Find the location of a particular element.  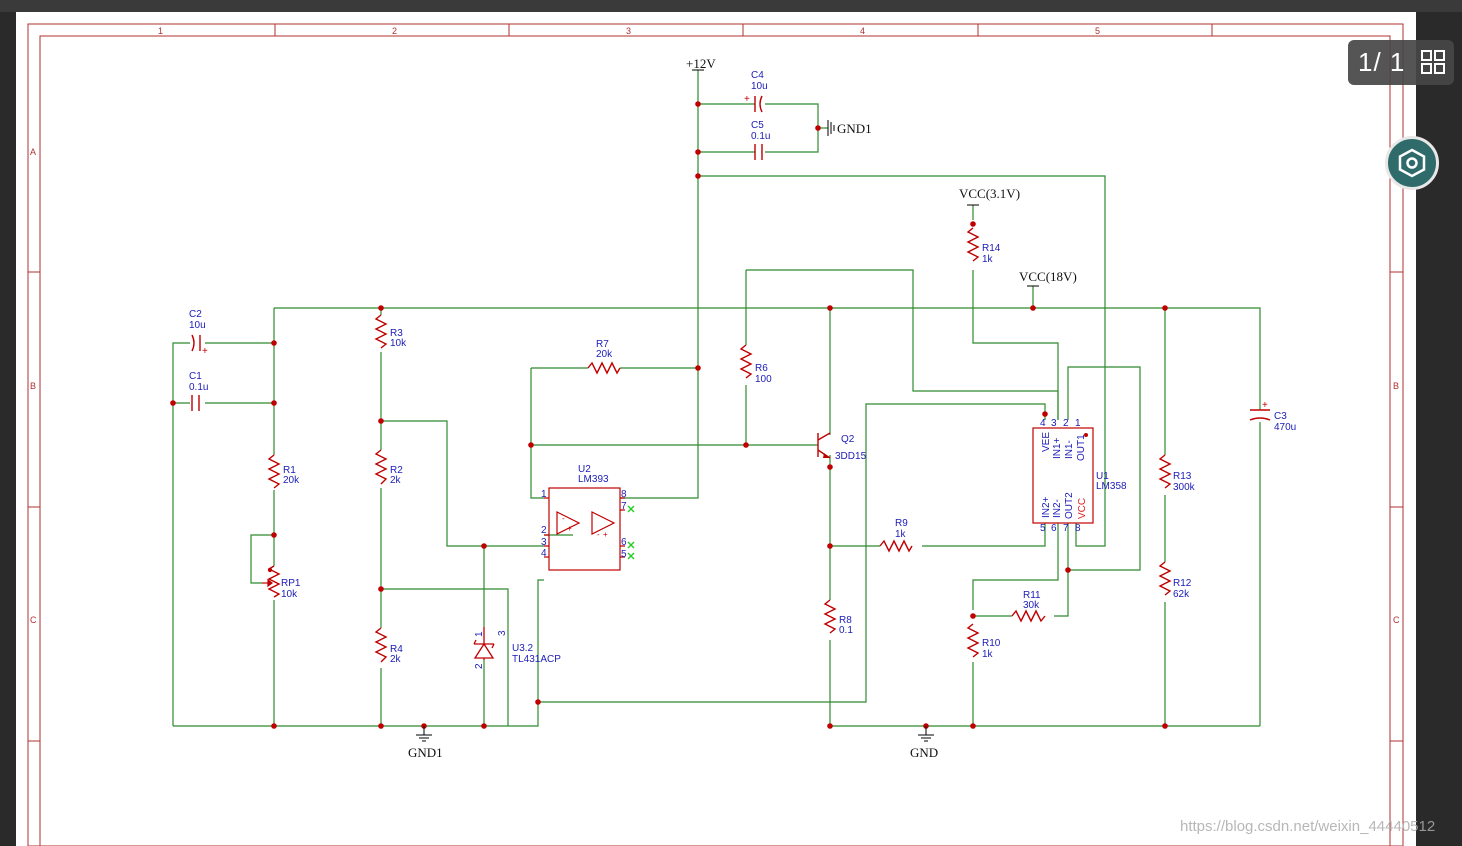

frame-row-a: A is located at coordinates (33, 152).